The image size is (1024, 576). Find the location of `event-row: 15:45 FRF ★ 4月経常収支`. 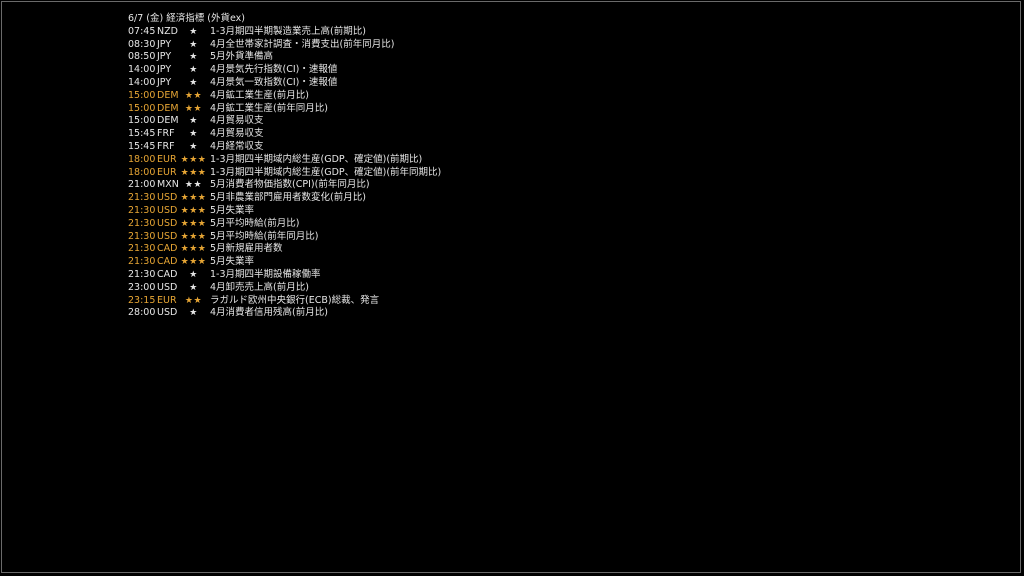

event-row: 15:45 FRF ★ 4月経常収支 is located at coordinates (284, 147).